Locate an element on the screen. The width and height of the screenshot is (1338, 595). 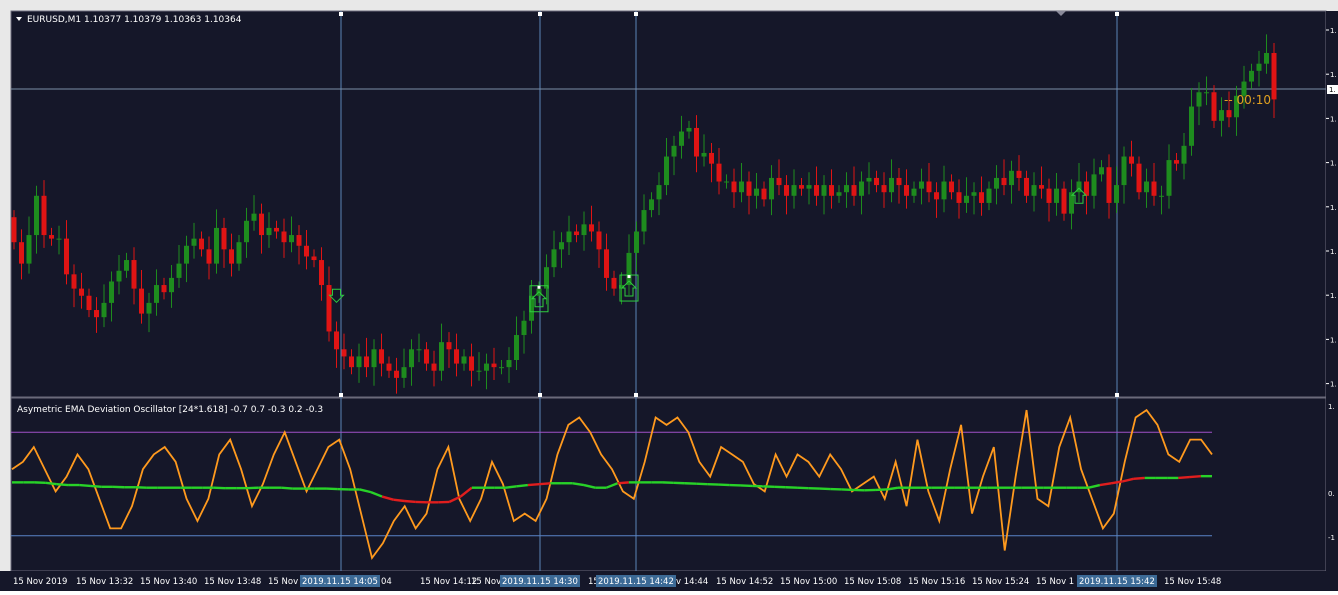
osc-tick-label: -1 is located at coordinates (1331, 538).